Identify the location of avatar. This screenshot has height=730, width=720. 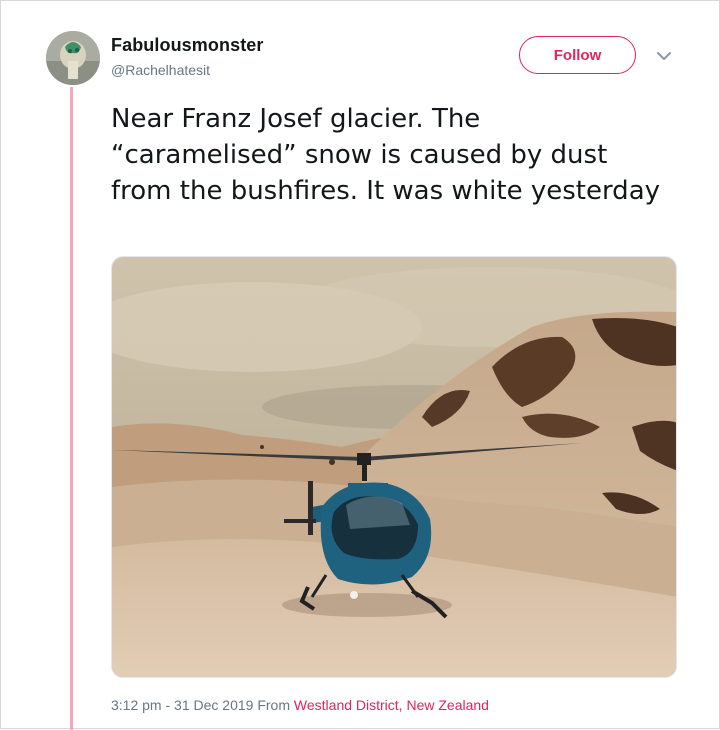
(73, 58).